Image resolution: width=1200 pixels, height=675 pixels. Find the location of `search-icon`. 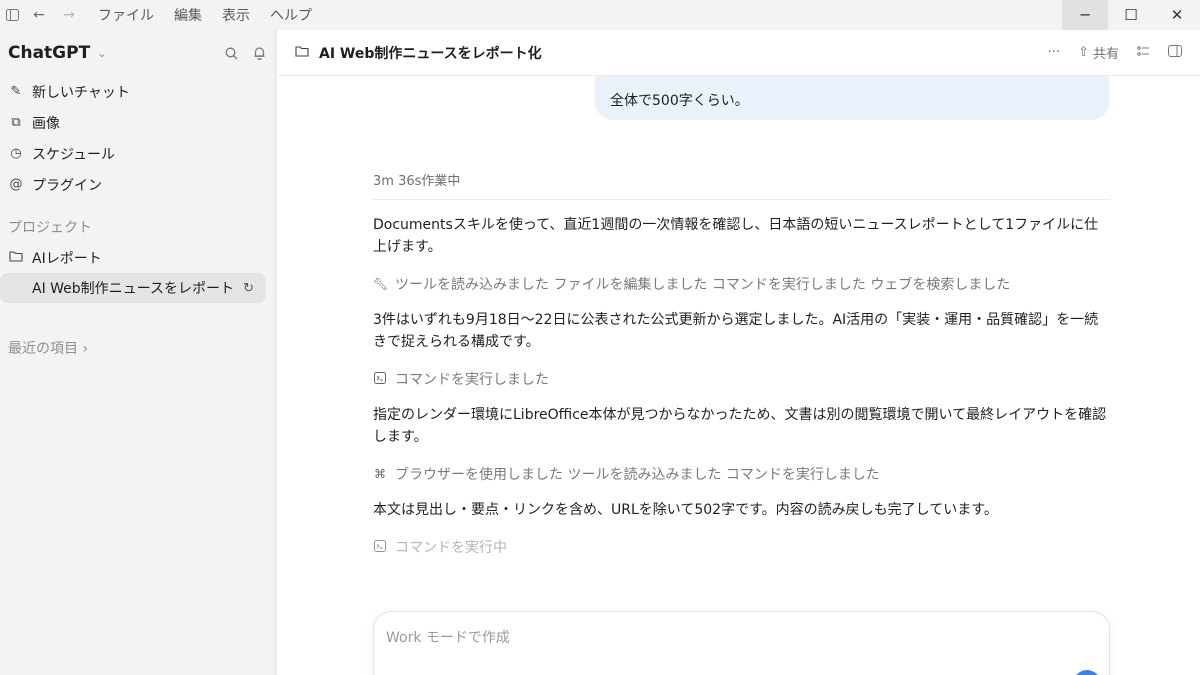

search-icon is located at coordinates (231, 53).